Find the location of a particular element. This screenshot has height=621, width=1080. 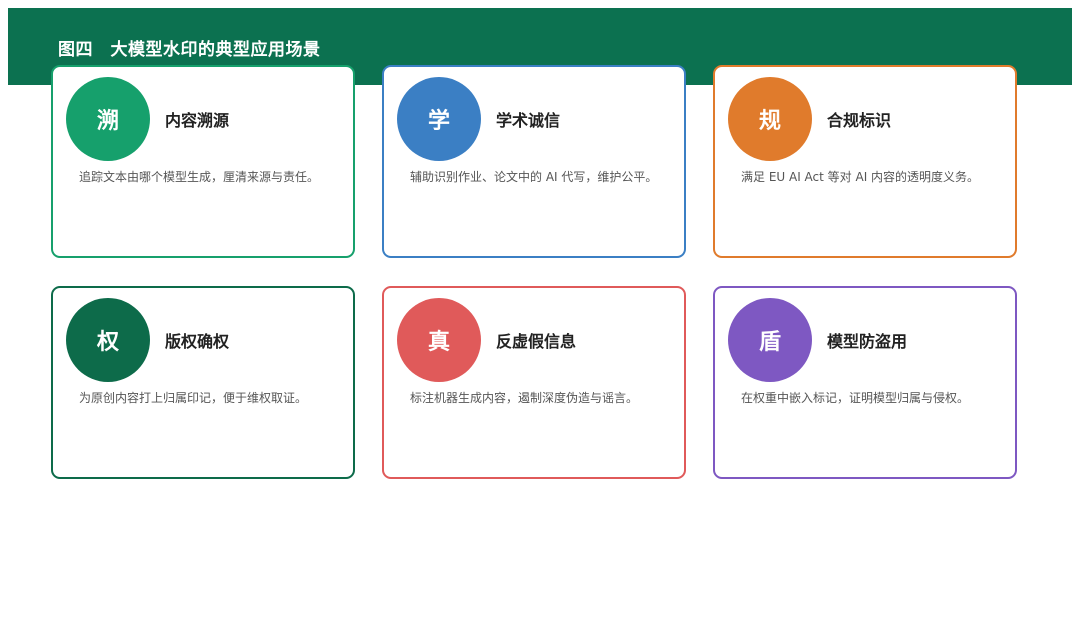

badge-icon-copyright: 权 is located at coordinates (108, 340).